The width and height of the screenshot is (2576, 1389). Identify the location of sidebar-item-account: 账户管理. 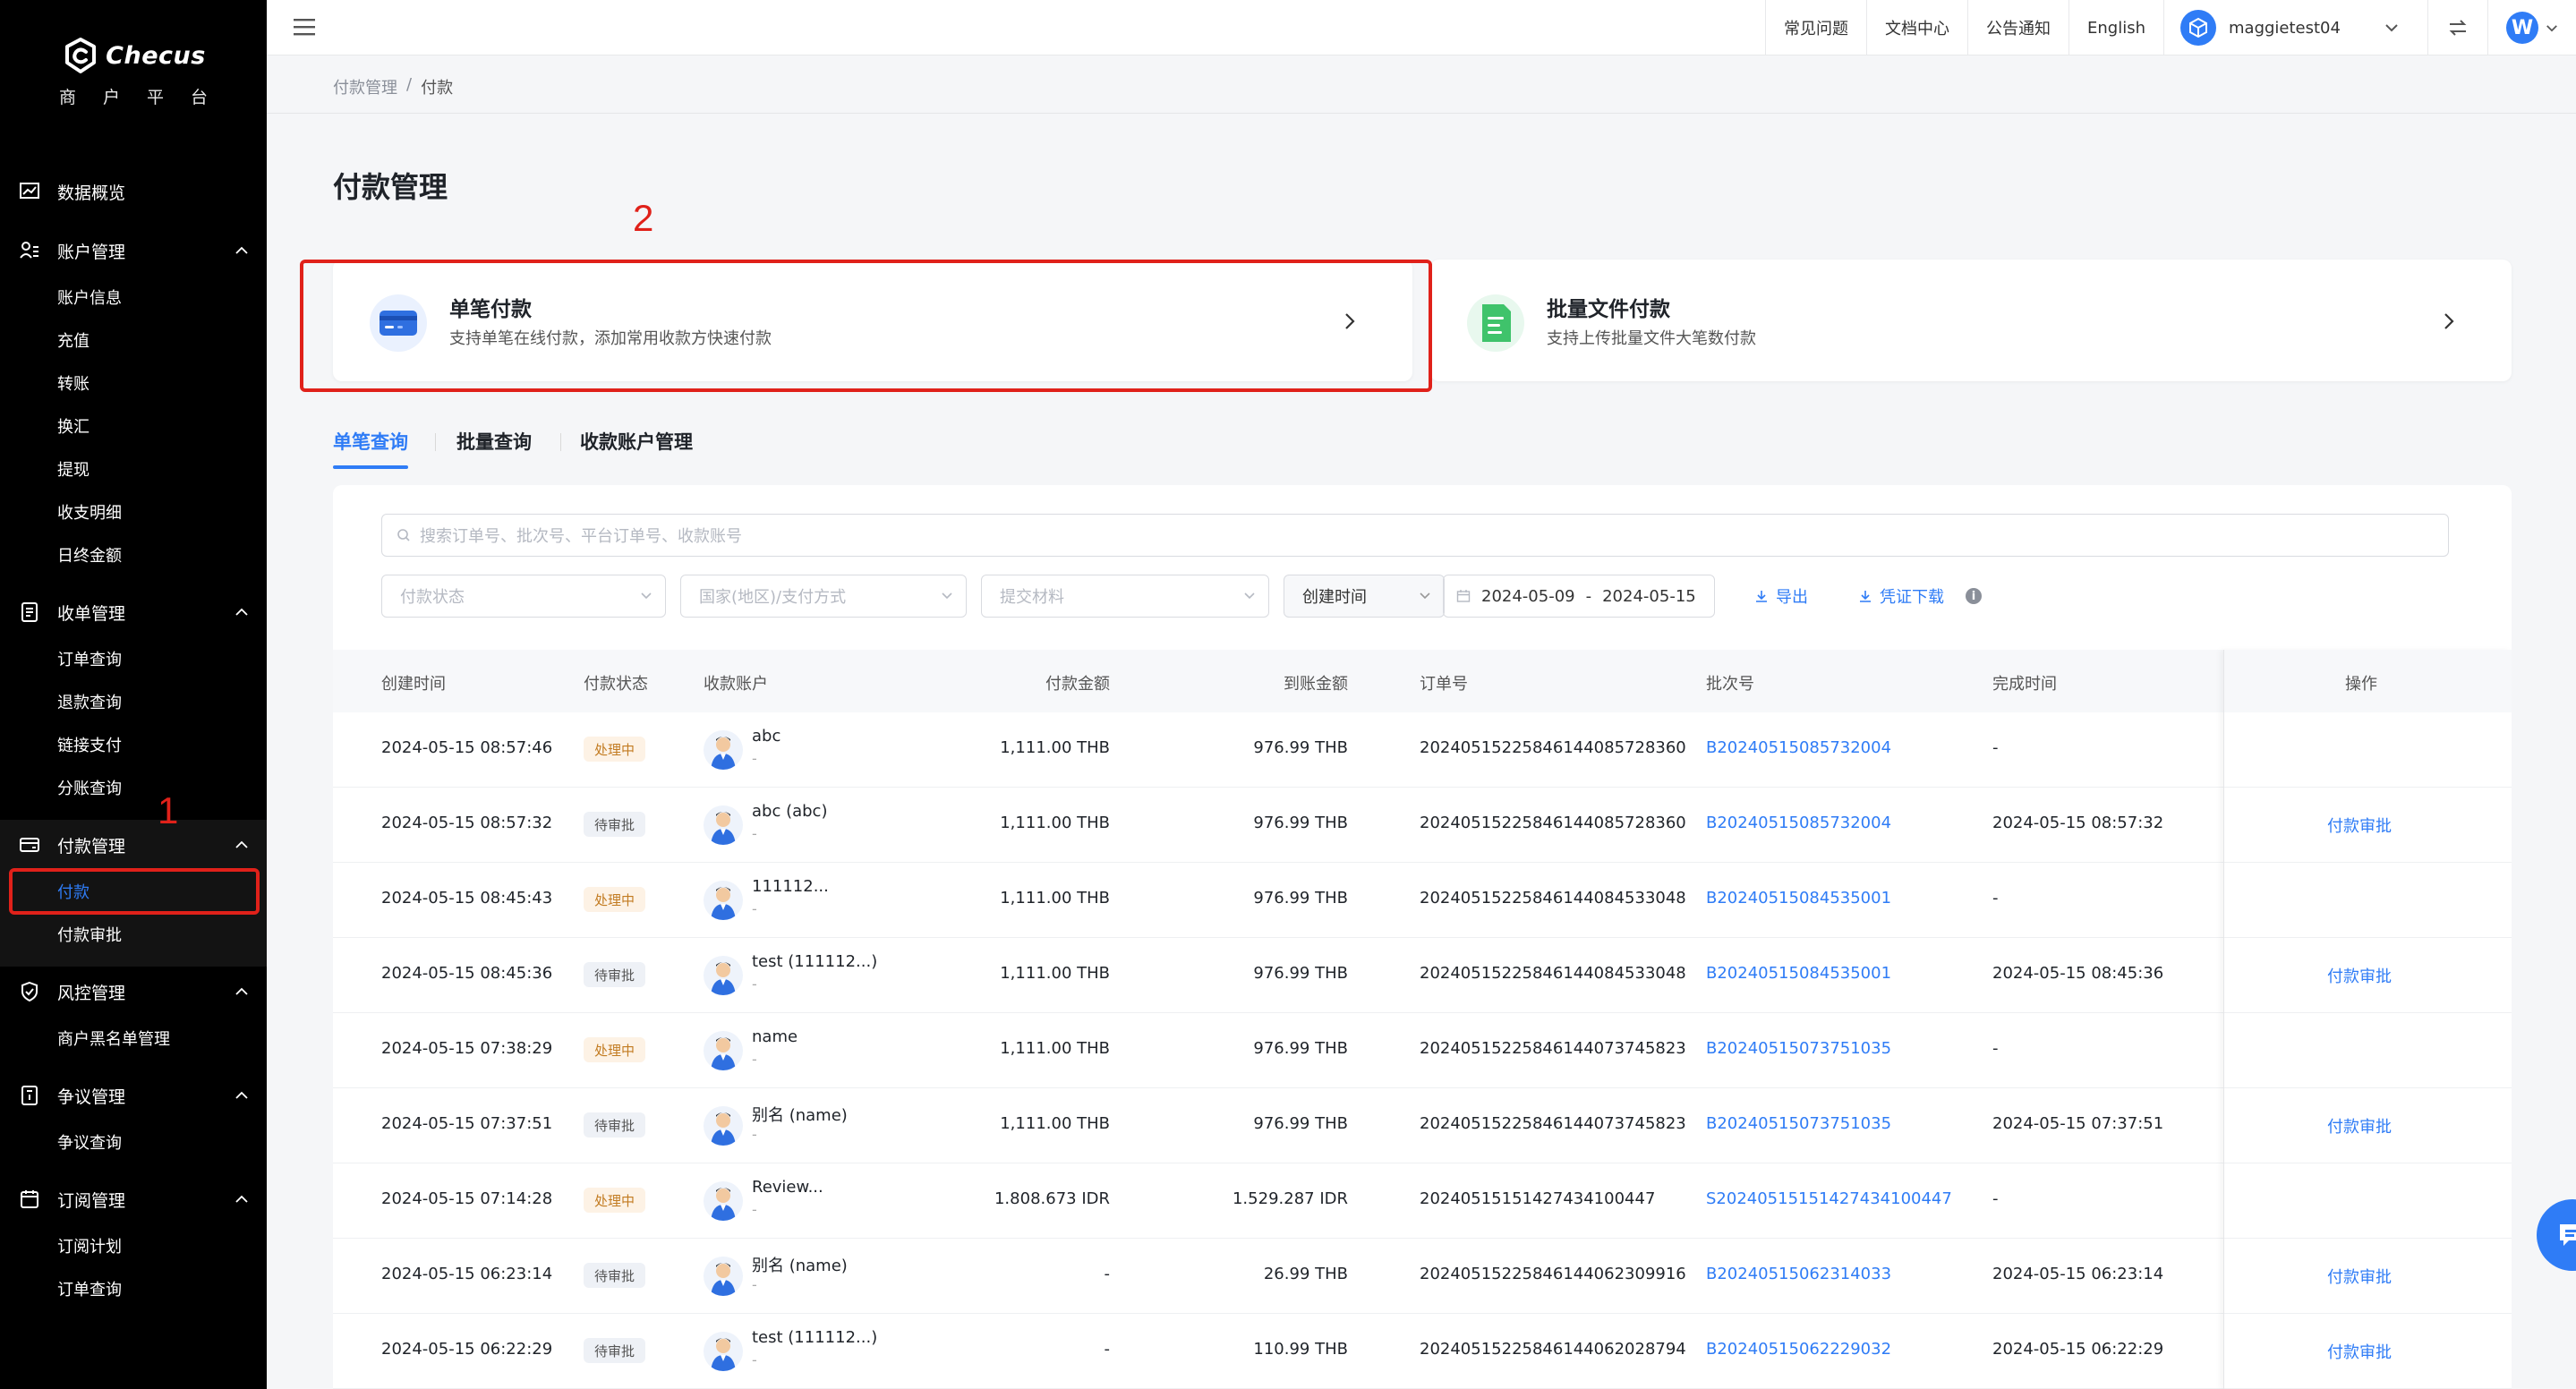
(133, 251).